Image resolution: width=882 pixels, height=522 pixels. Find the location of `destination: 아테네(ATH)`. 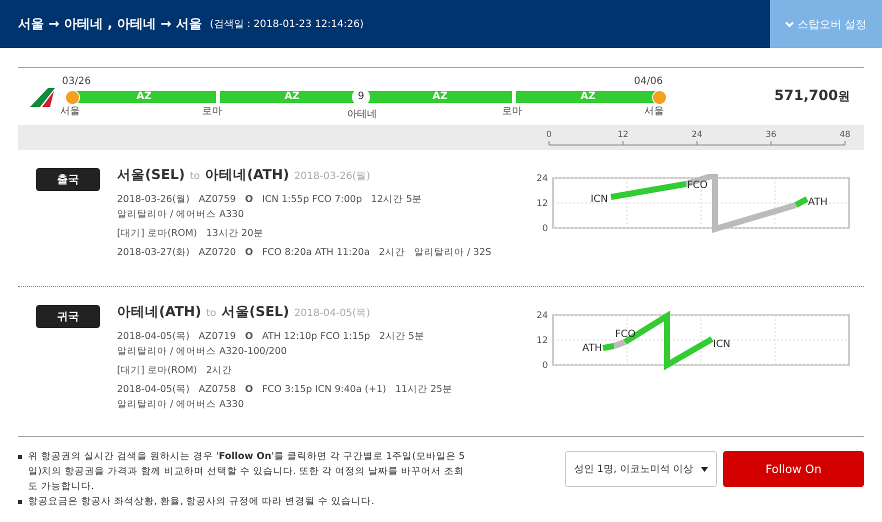

destination: 아테네(ATH) is located at coordinates (247, 175).